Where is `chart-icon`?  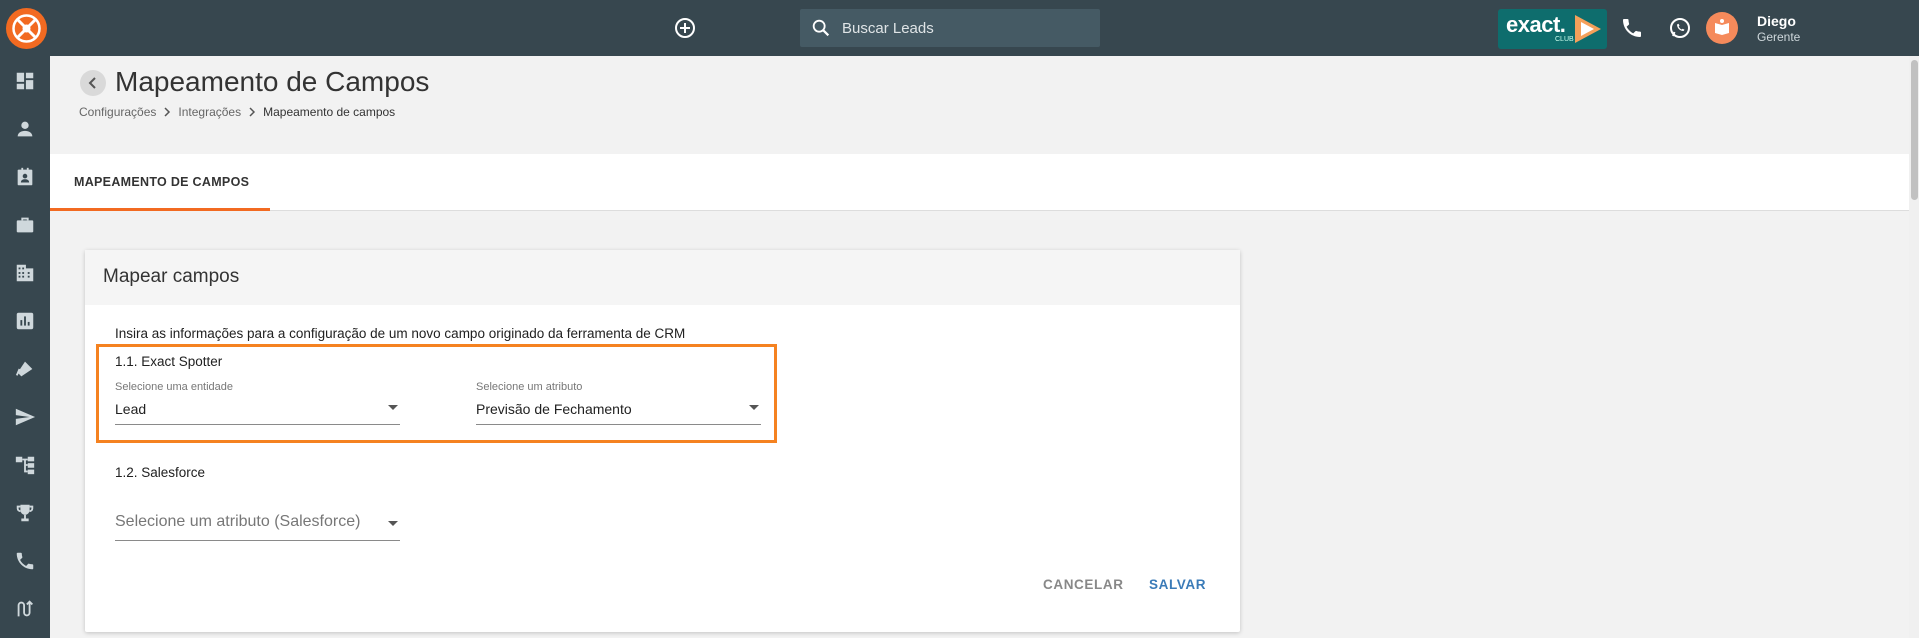
chart-icon is located at coordinates (25, 321).